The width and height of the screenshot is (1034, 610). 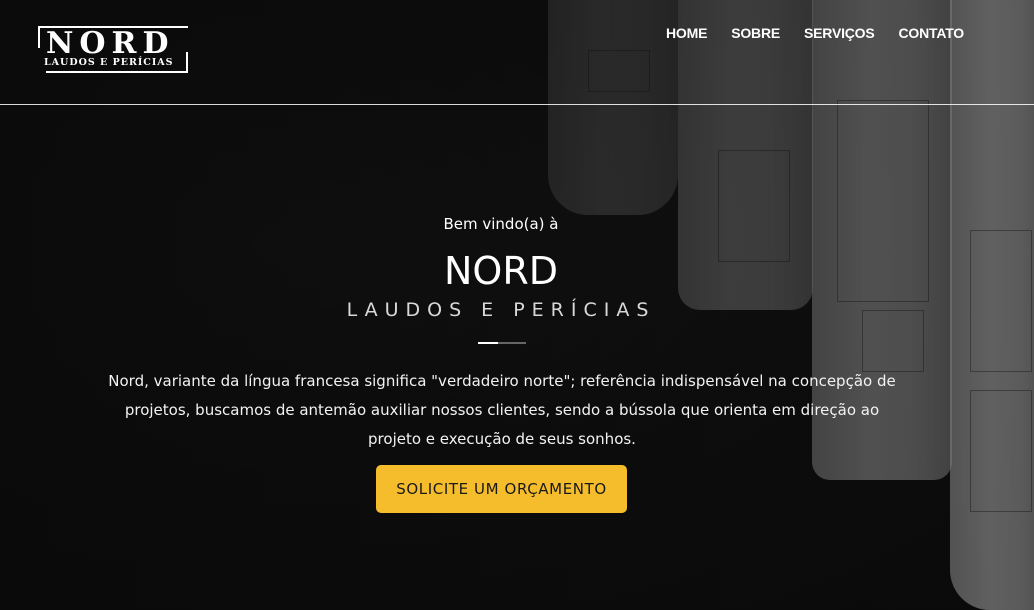 I want to click on nav-contato: CONTATO, so click(x=932, y=33).